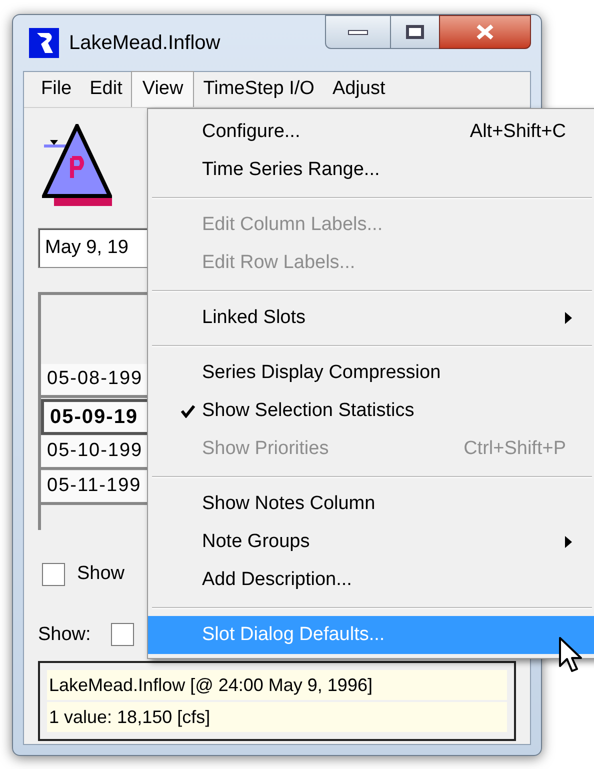 Image resolution: width=594 pixels, height=769 pixels. Describe the element at coordinates (259, 89) in the screenshot. I see `menu-bar-item: TimeStep I/O` at that location.